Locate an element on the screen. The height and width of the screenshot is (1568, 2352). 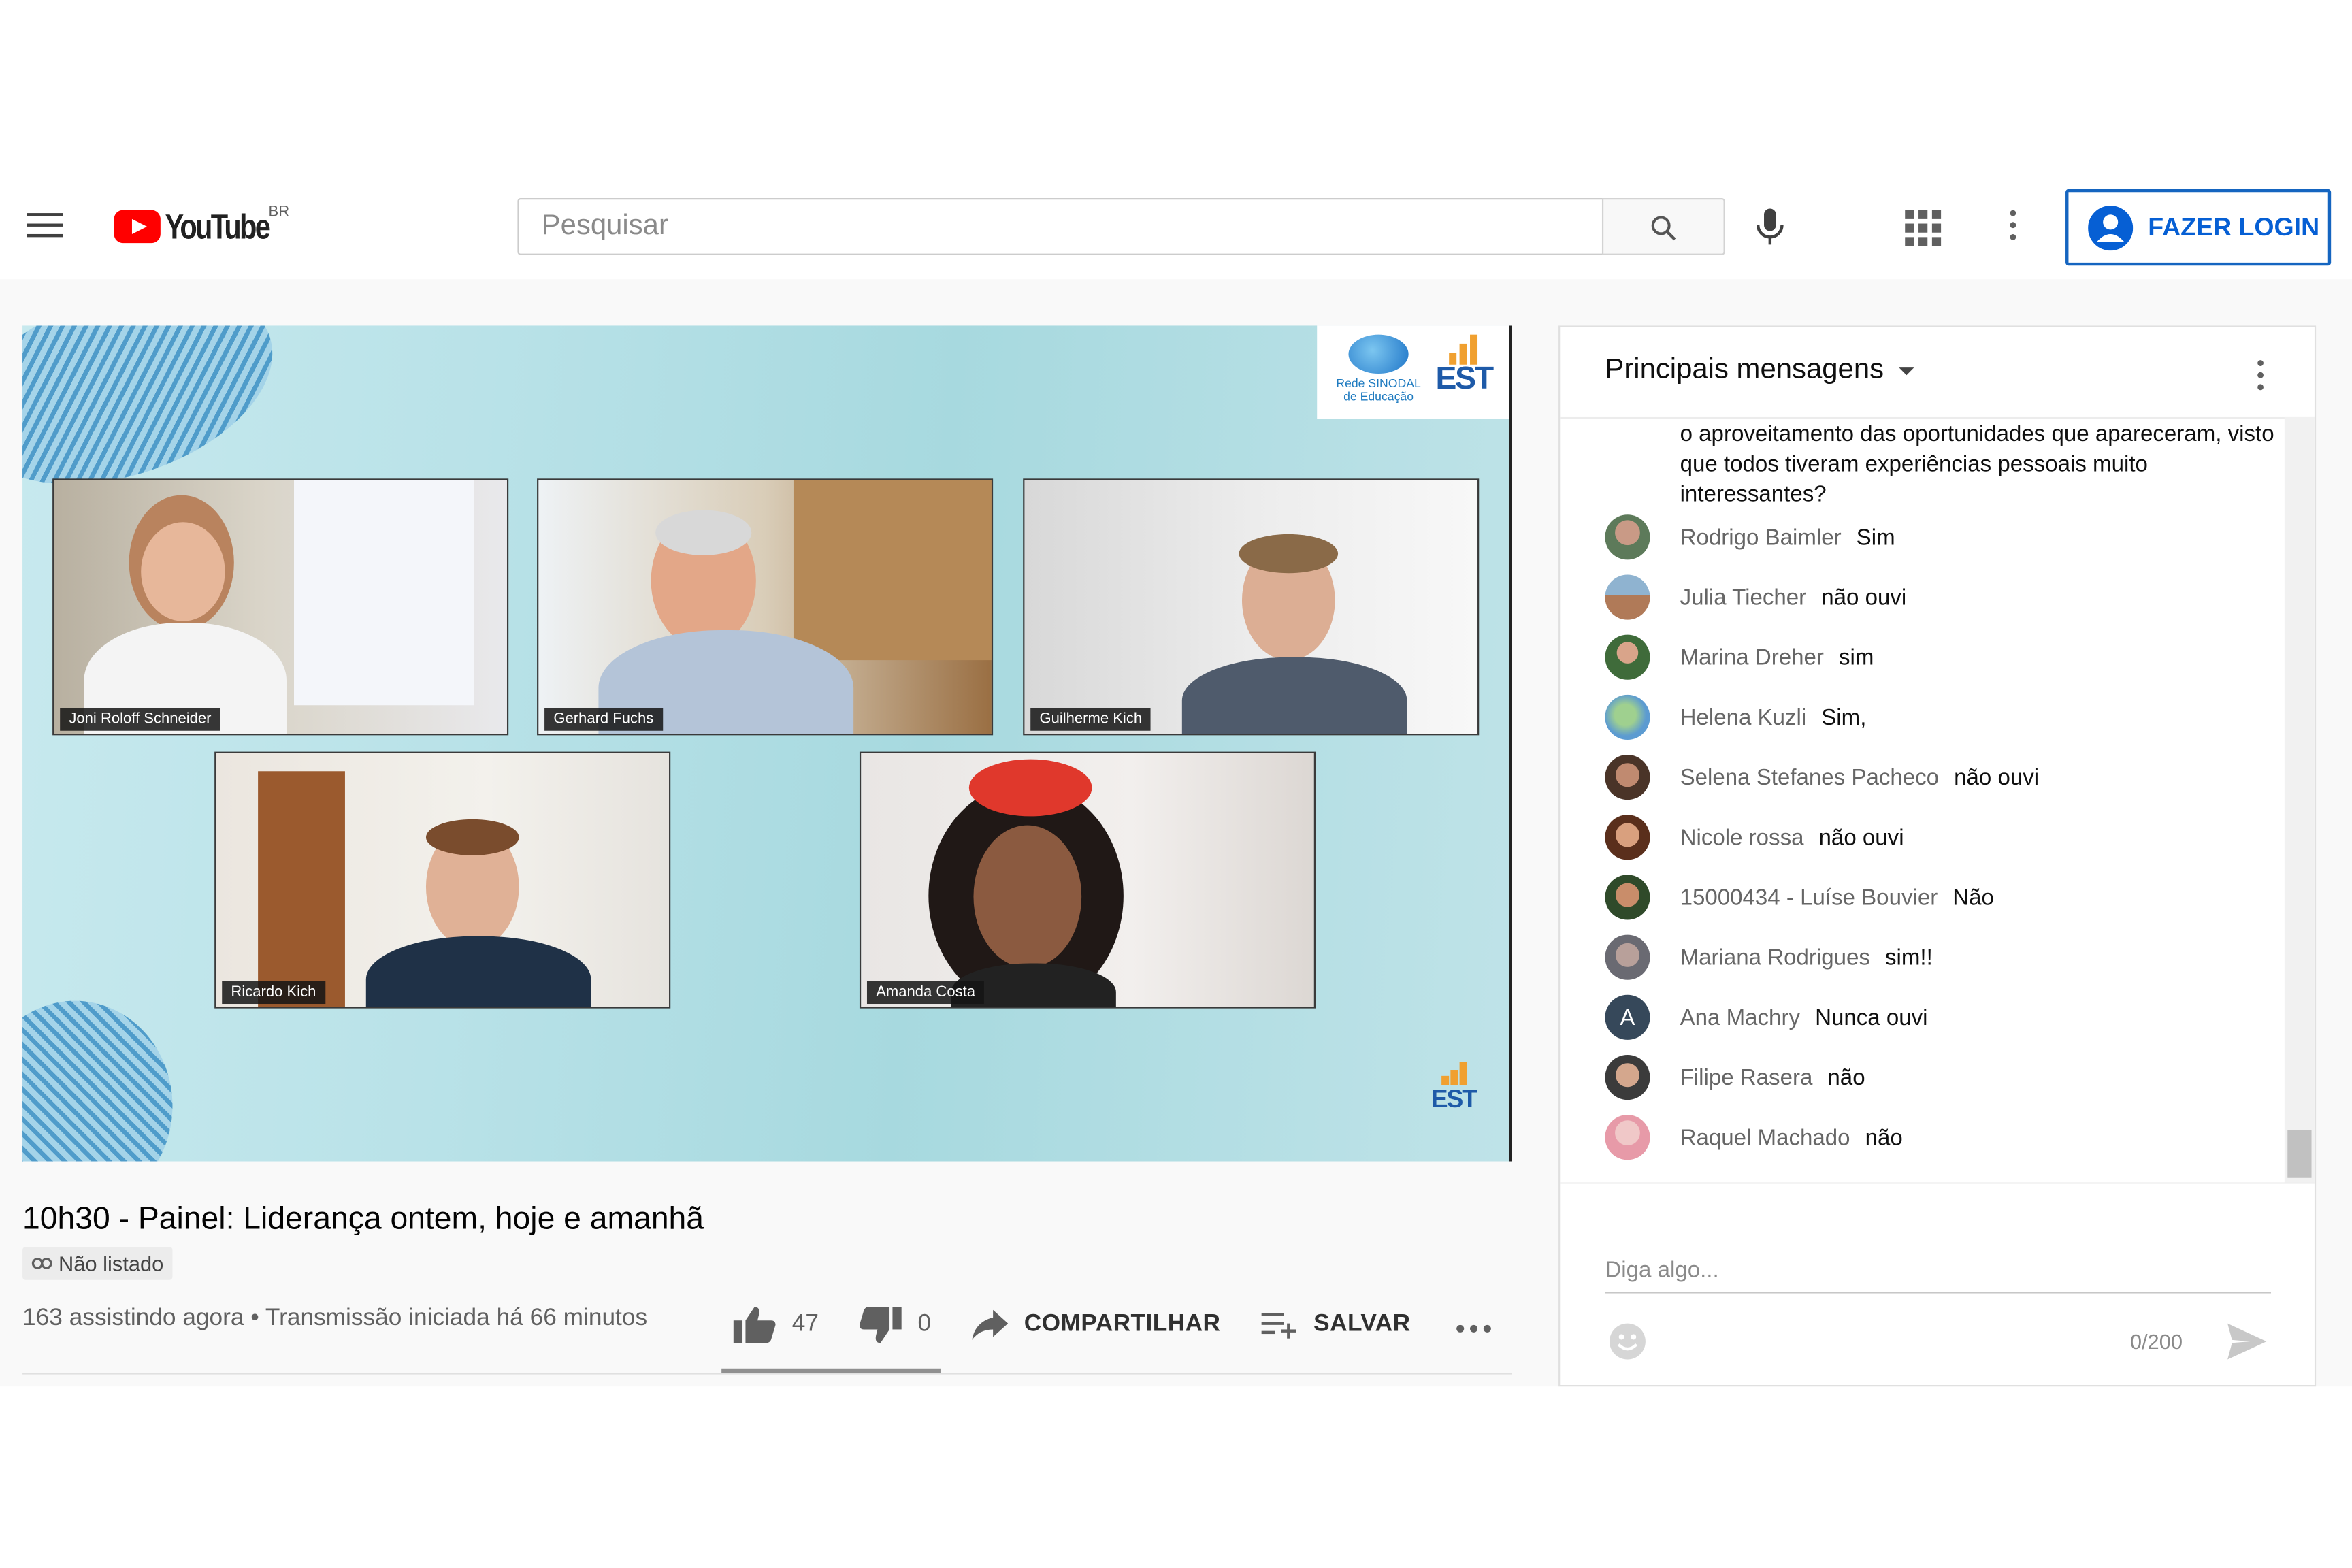
emoji-icon is located at coordinates (1628, 1345).